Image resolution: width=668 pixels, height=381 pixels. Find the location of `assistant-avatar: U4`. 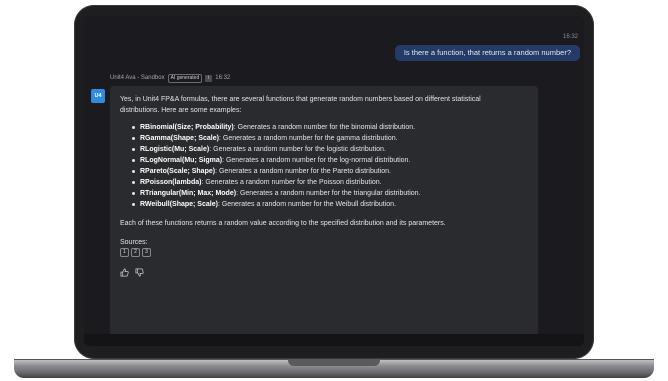

assistant-avatar: U4 is located at coordinates (98, 96).